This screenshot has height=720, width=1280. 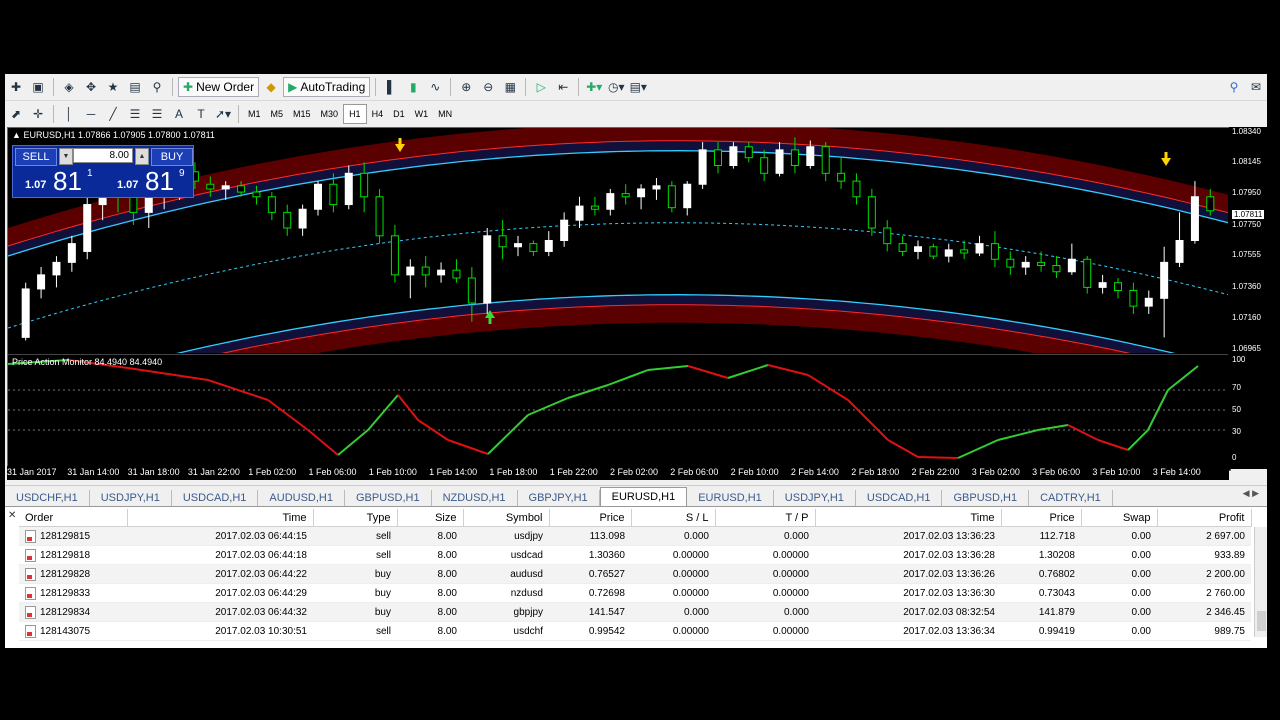 What do you see at coordinates (435, 87) in the screenshot?
I see `line-chart-icon: ∿` at bounding box center [435, 87].